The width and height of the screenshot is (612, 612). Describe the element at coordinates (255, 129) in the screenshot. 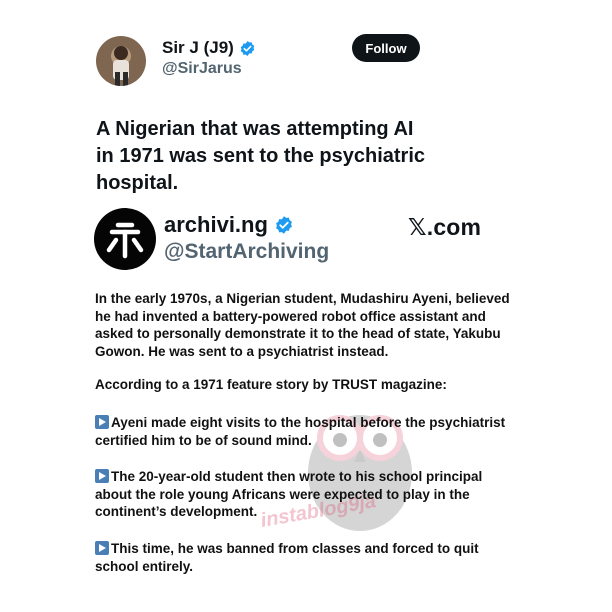

I see `tweet-text-line: A Nigerian that was attempting AI` at that location.